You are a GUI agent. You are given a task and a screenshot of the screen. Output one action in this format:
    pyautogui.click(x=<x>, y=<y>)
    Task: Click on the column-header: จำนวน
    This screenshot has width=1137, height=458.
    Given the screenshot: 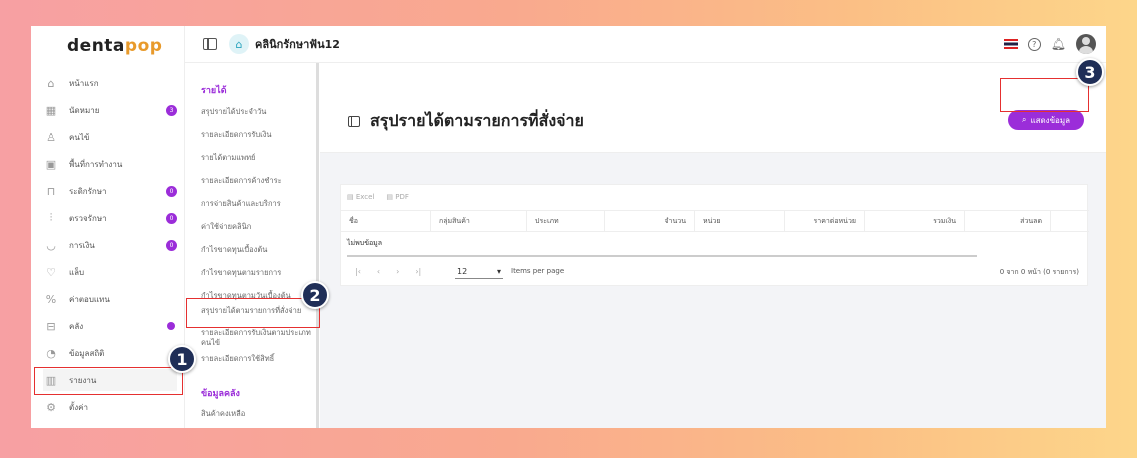 What is the action you would take?
    pyautogui.click(x=650, y=221)
    